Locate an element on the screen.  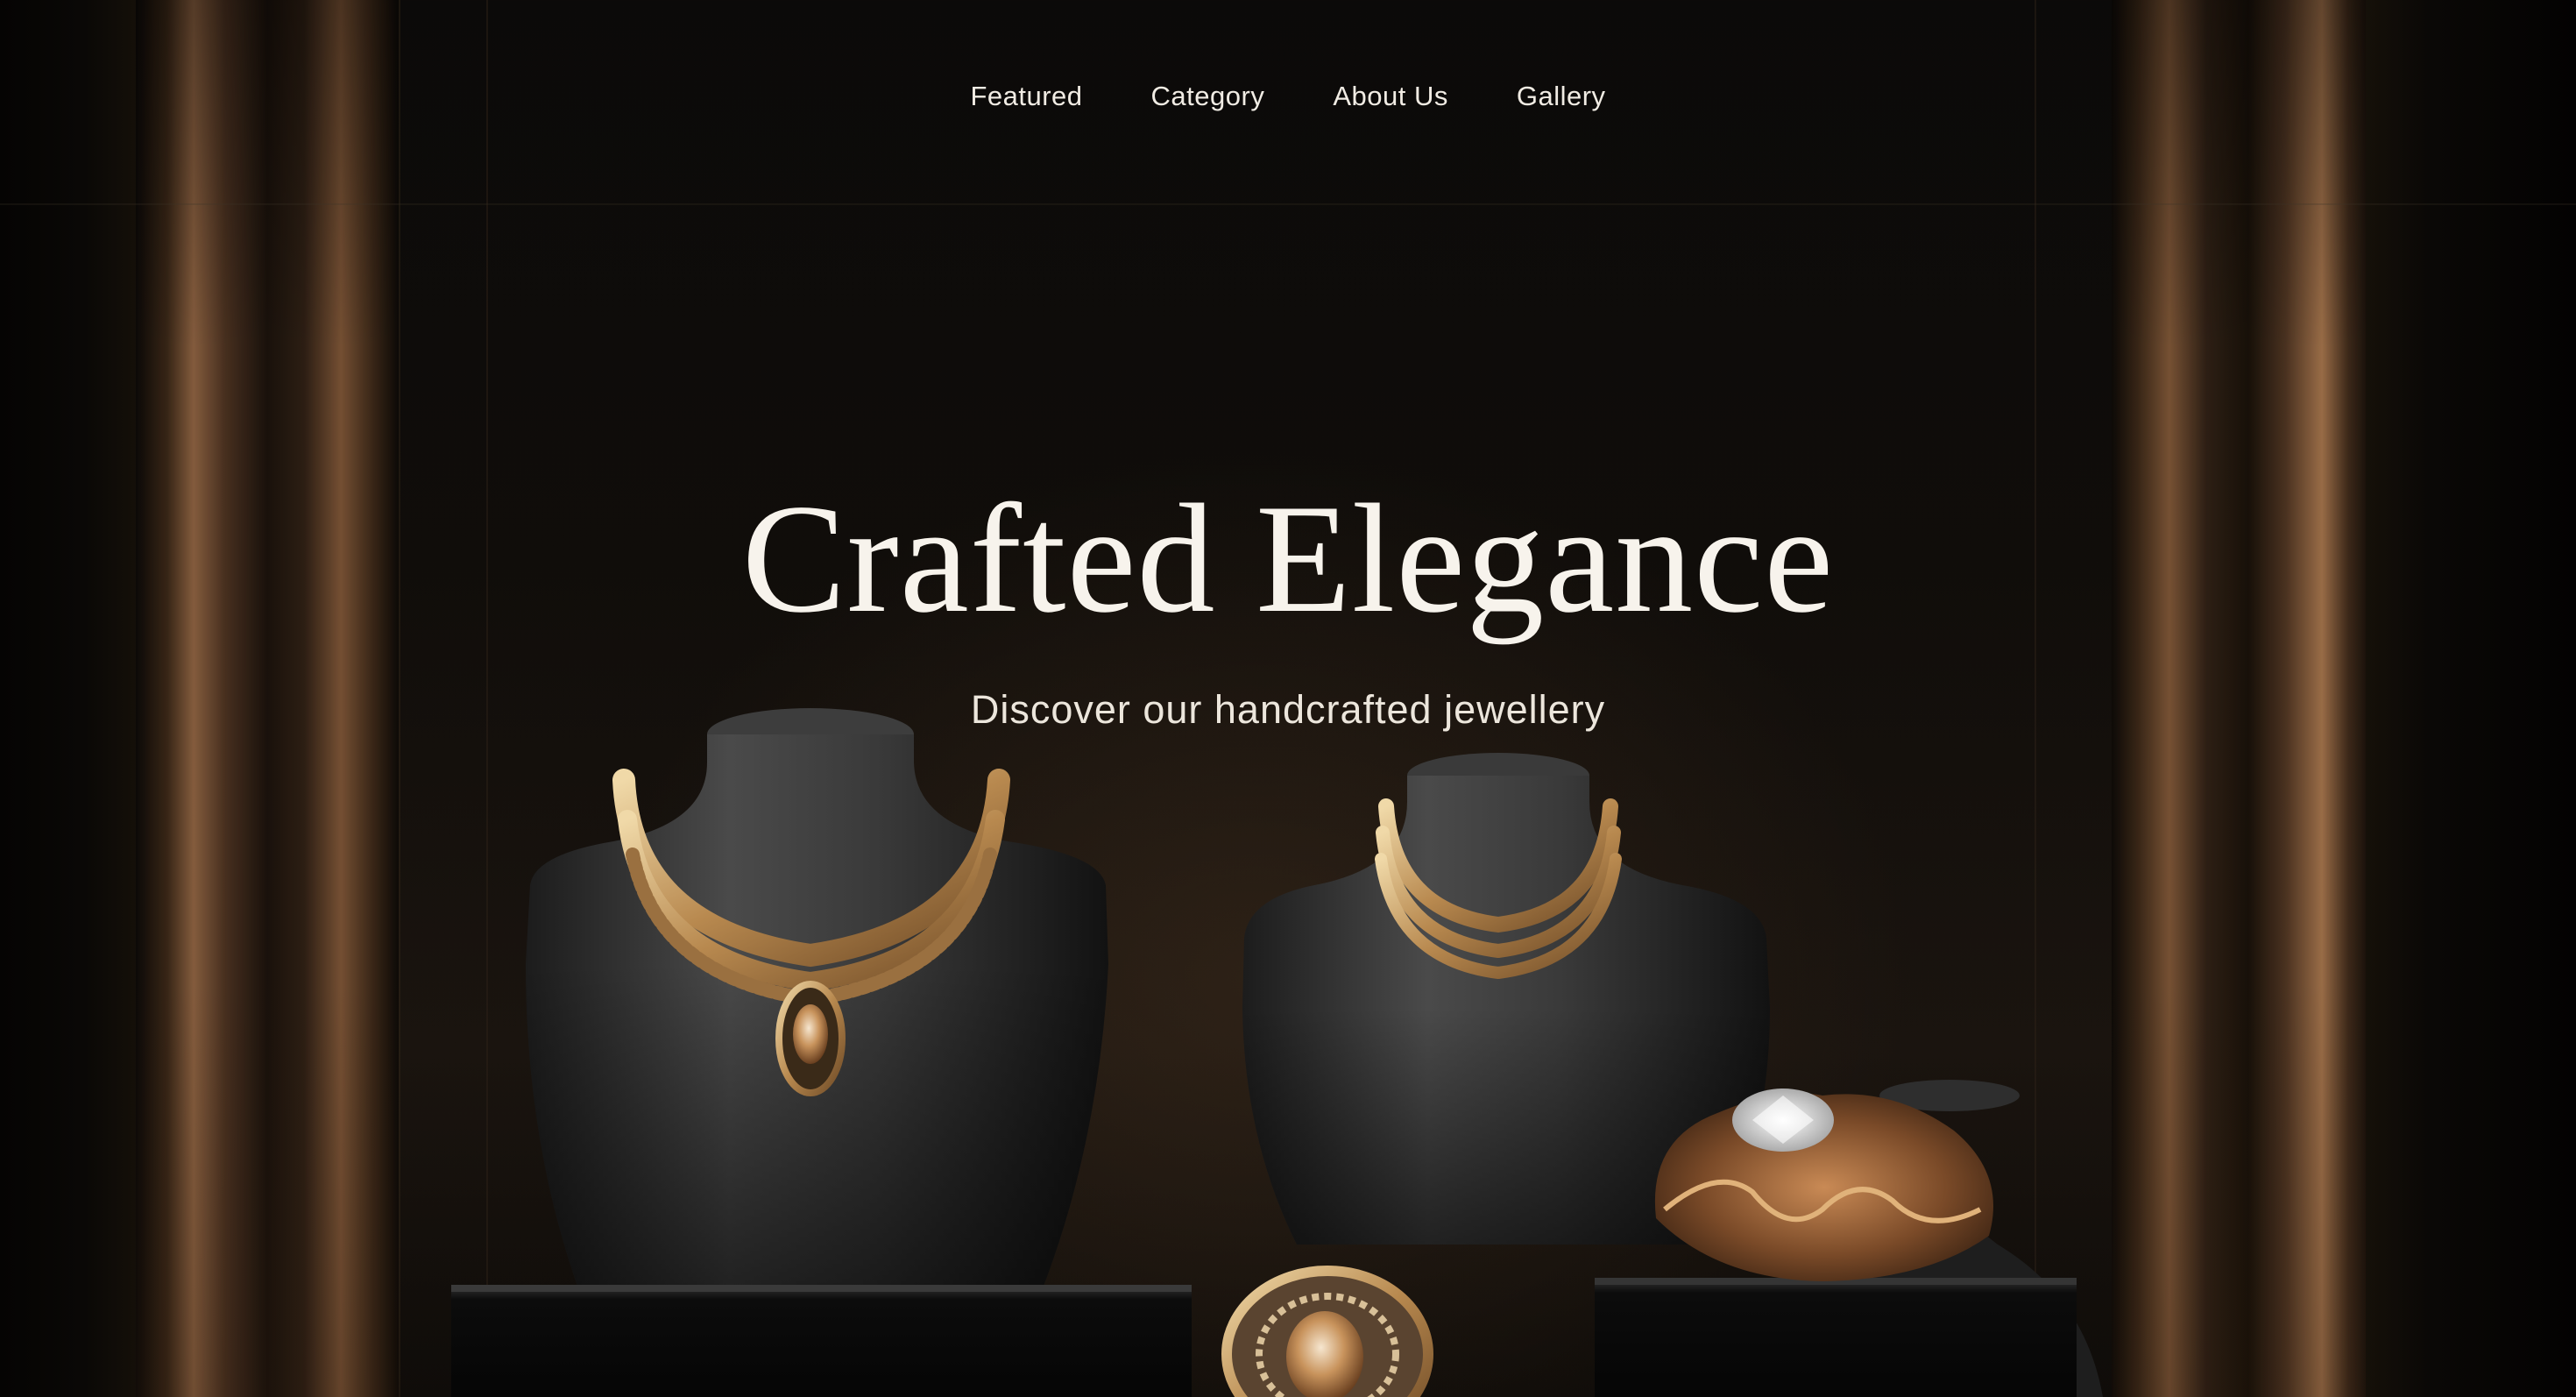
left-pedestal is located at coordinates (821, 1341).